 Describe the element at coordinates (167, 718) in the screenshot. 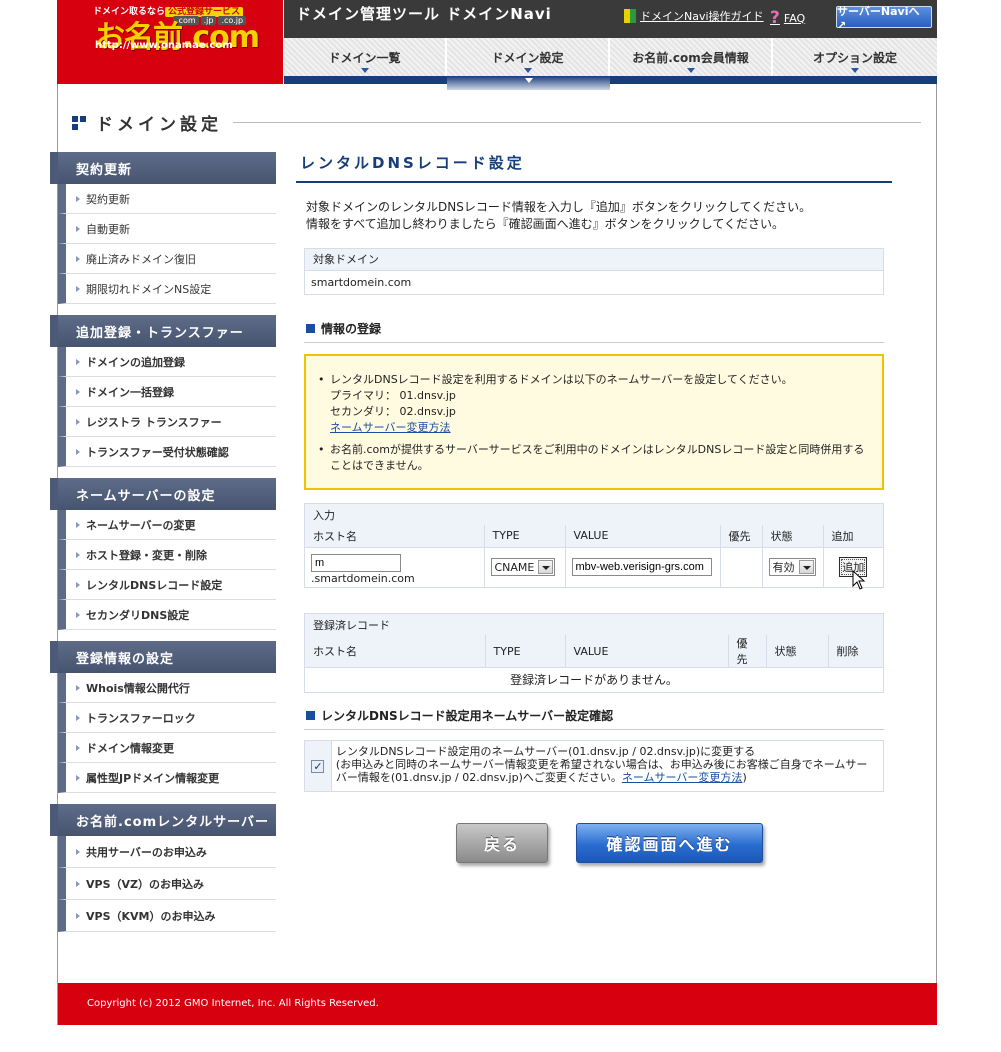

I see `sidebar-item-transfer-lock: トランスファーロック` at that location.